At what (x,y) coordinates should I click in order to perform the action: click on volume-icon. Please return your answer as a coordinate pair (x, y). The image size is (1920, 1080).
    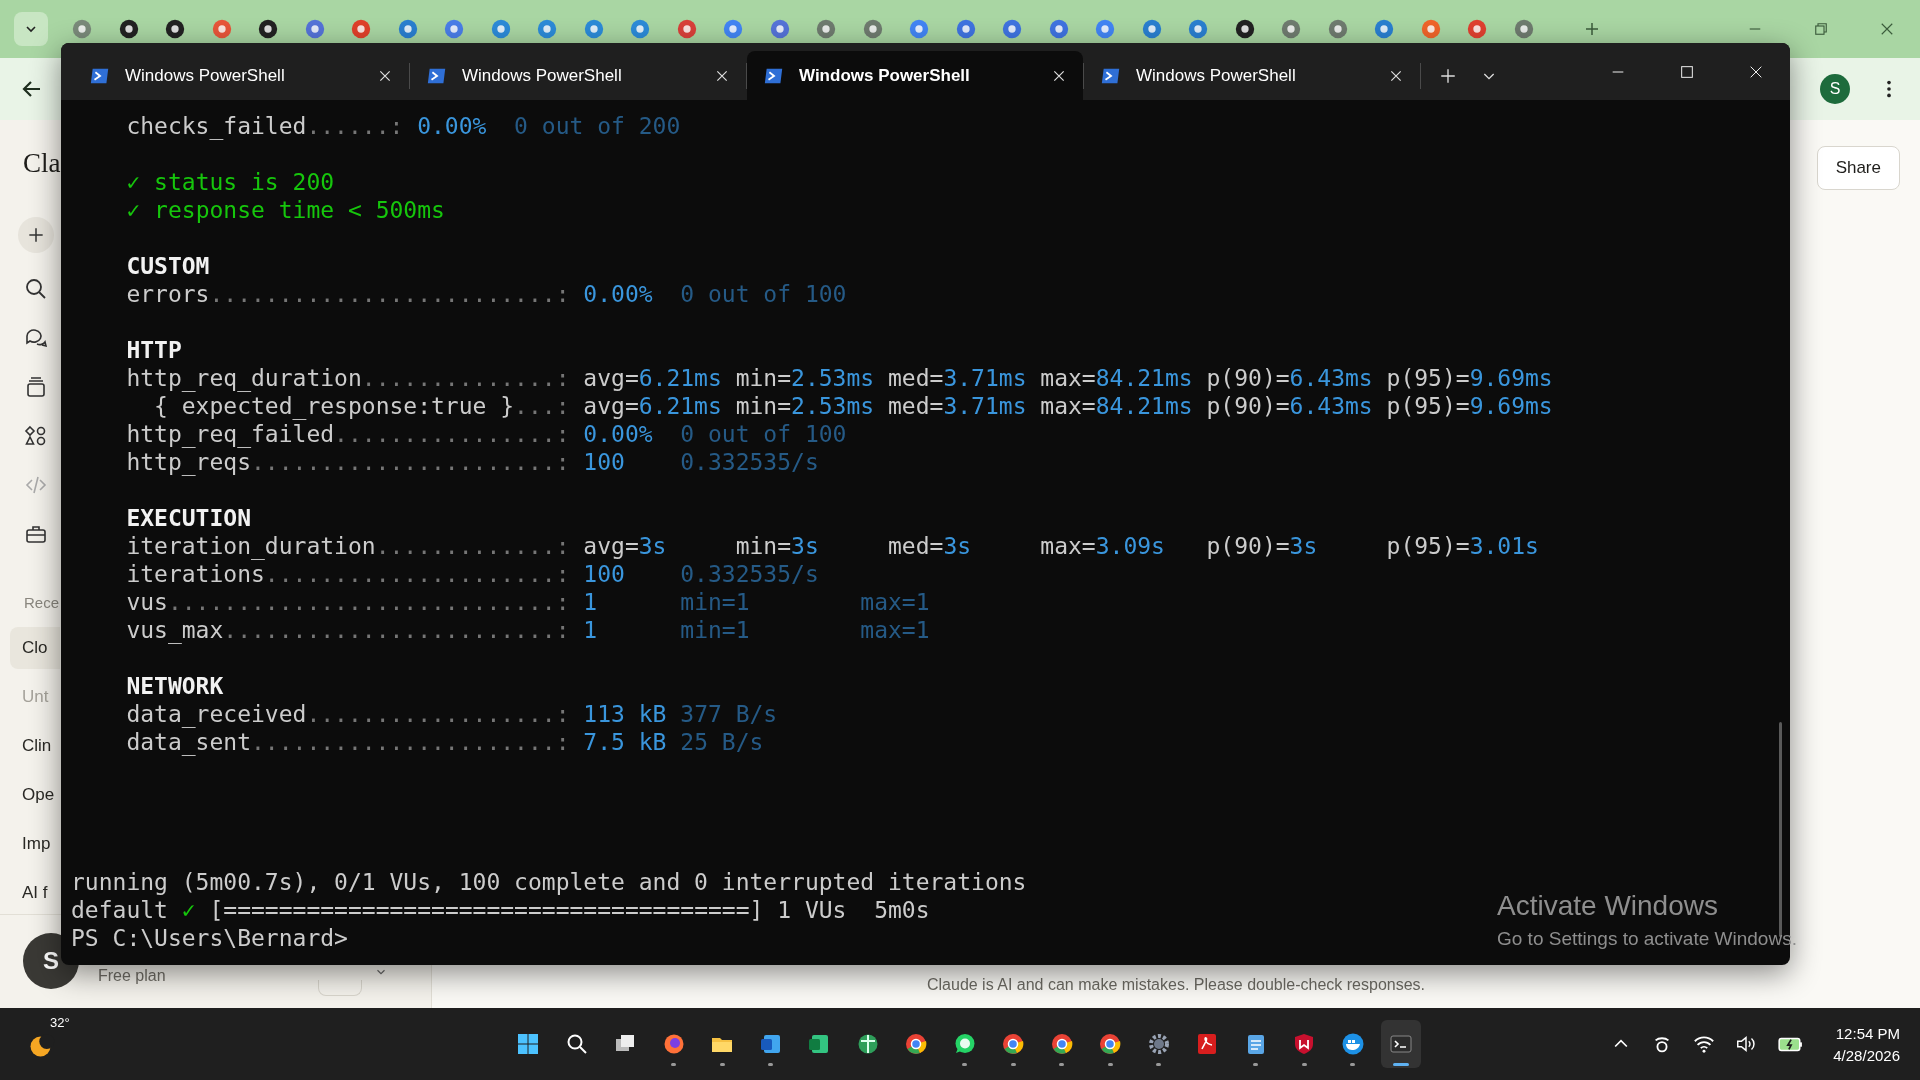
    Looking at the image, I should click on (1746, 1044).